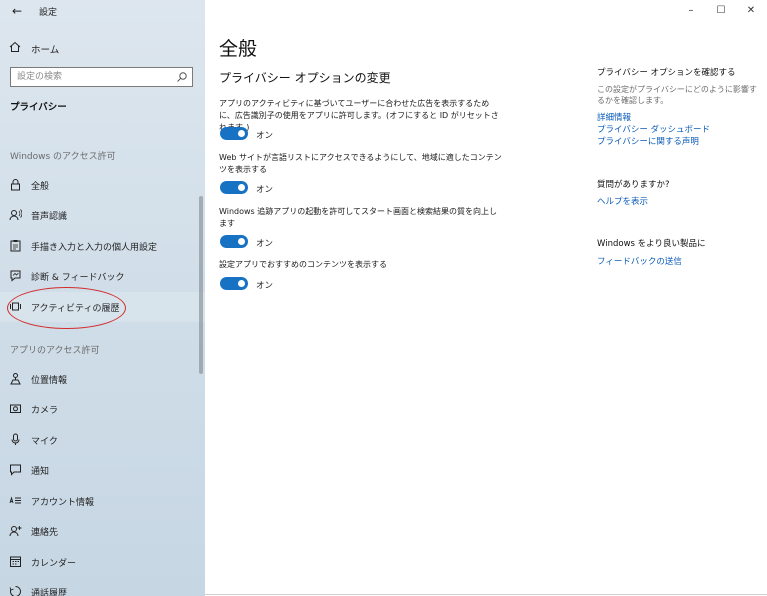 Image resolution: width=767 pixels, height=596 pixels. Describe the element at coordinates (653, 129) in the screenshot. I see `privacy-dashboard-link: プライバシー ダッシュボード` at that location.